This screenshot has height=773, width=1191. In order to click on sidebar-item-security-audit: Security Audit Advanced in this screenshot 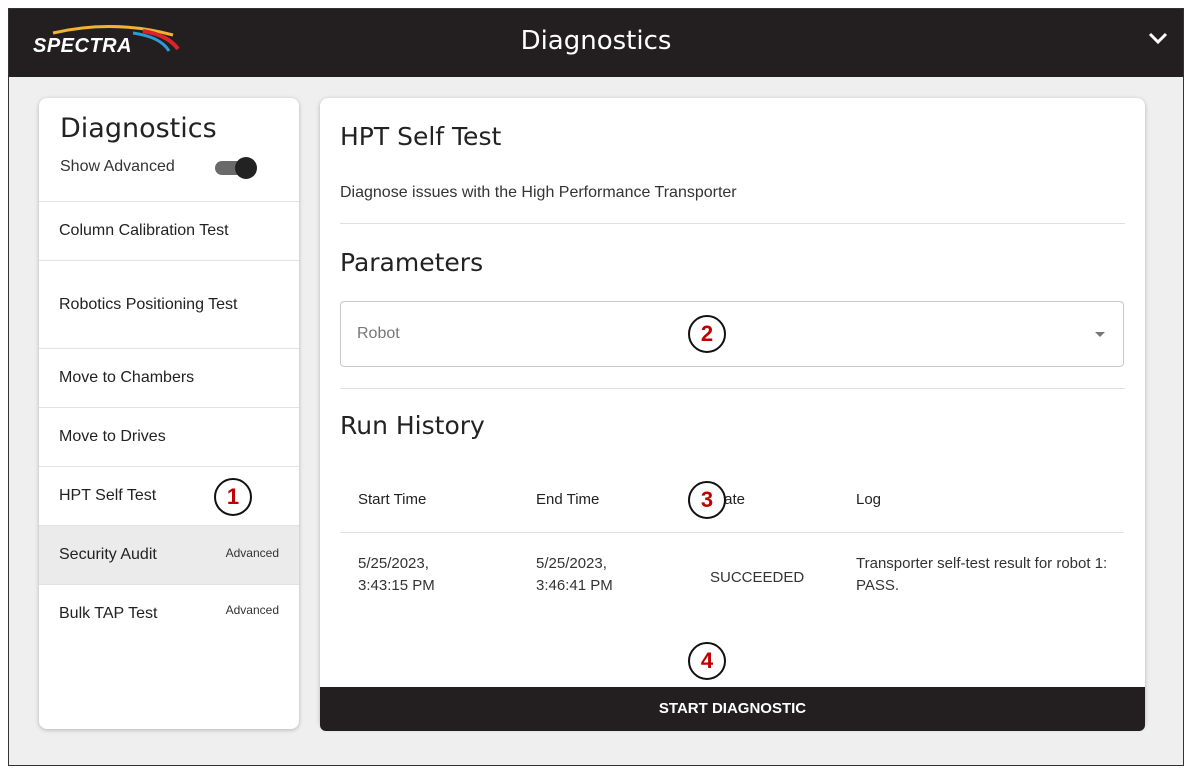, I will do `click(169, 554)`.